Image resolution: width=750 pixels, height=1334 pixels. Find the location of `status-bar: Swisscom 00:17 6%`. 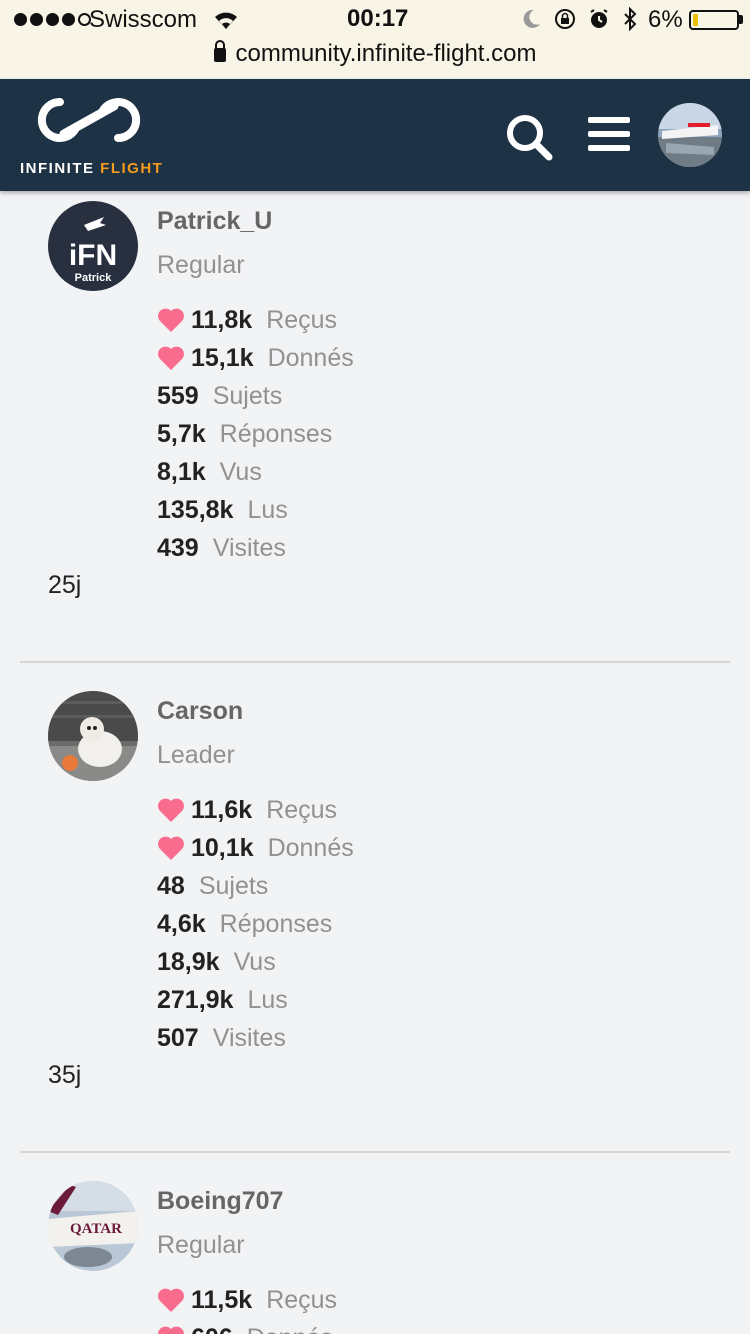

status-bar: Swisscom 00:17 6% is located at coordinates (375, 20).